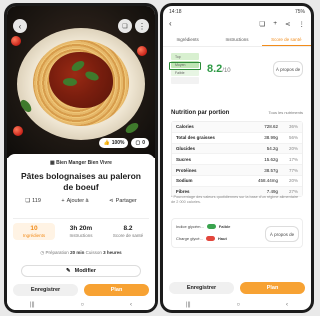 Image resolution: width=320 pixels, height=316 pixels. I want to click on thumbs-up-icon: 👍, so click(106, 143).